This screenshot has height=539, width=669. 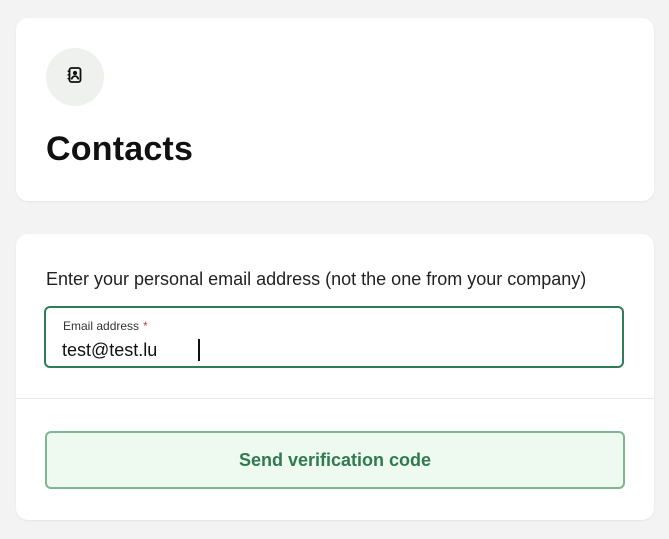 I want to click on email-label-text: Email address, so click(x=101, y=326).